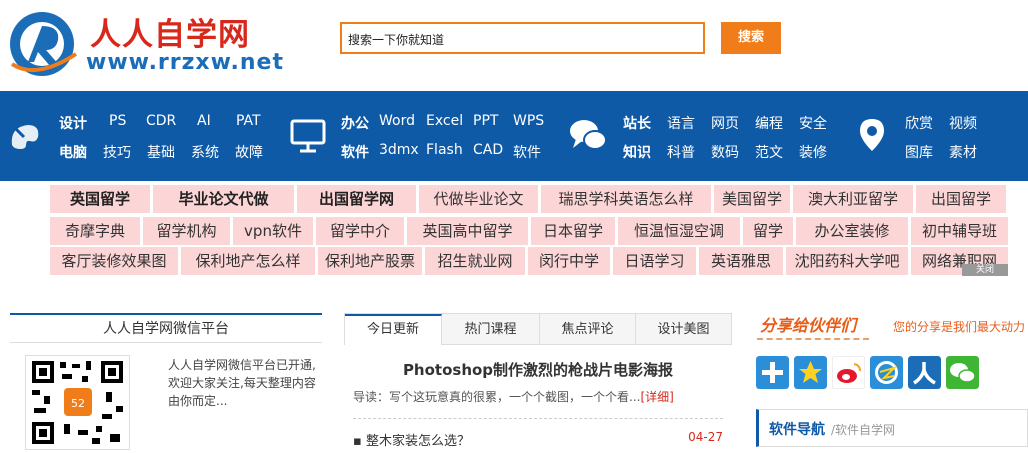 This screenshot has width=1028, height=453. Describe the element at coordinates (810, 372) in the screenshot. I see `star-share-icon` at that location.